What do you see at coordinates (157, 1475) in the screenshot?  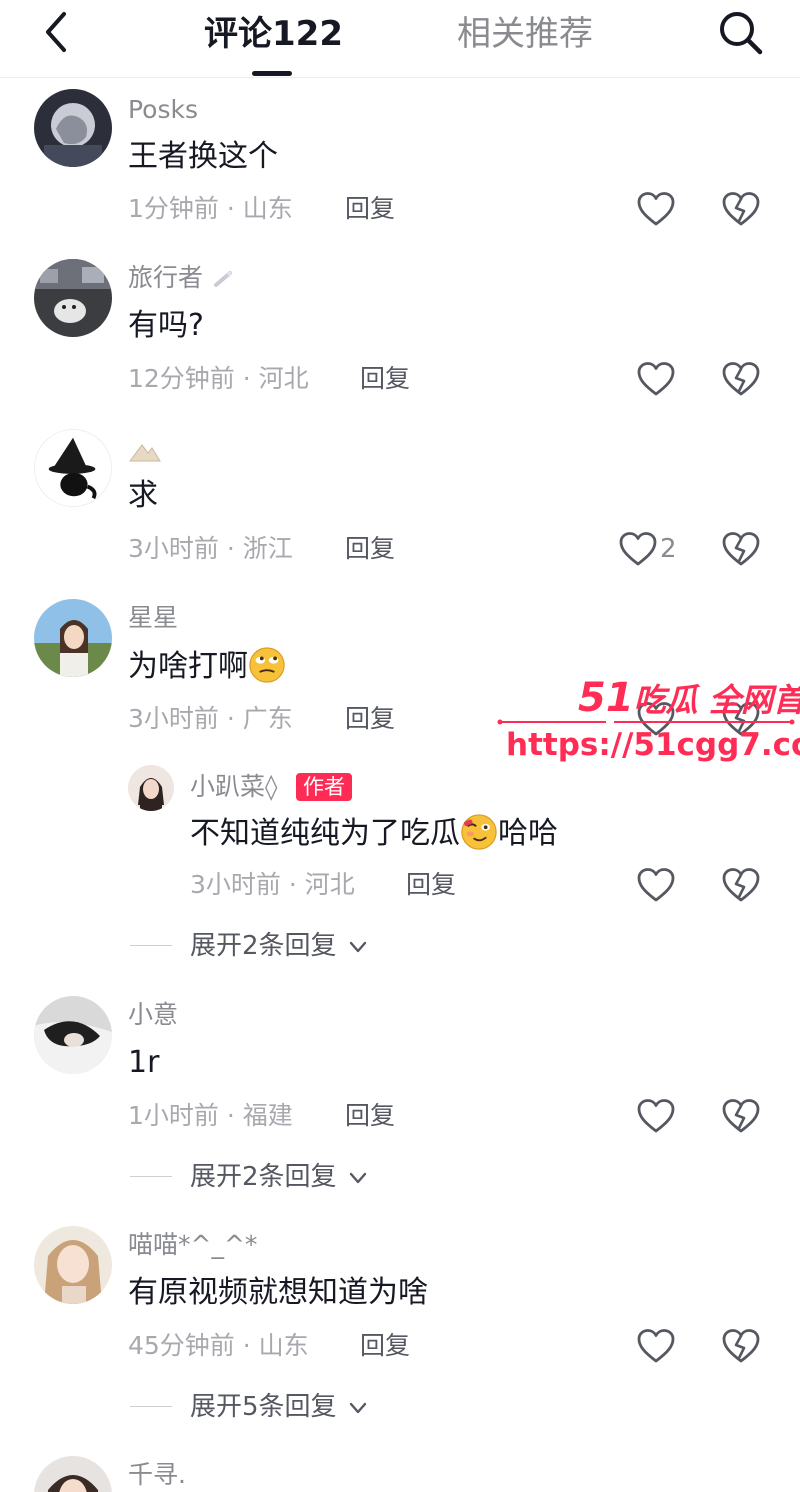 I see `comment-username: 千寻.` at bounding box center [157, 1475].